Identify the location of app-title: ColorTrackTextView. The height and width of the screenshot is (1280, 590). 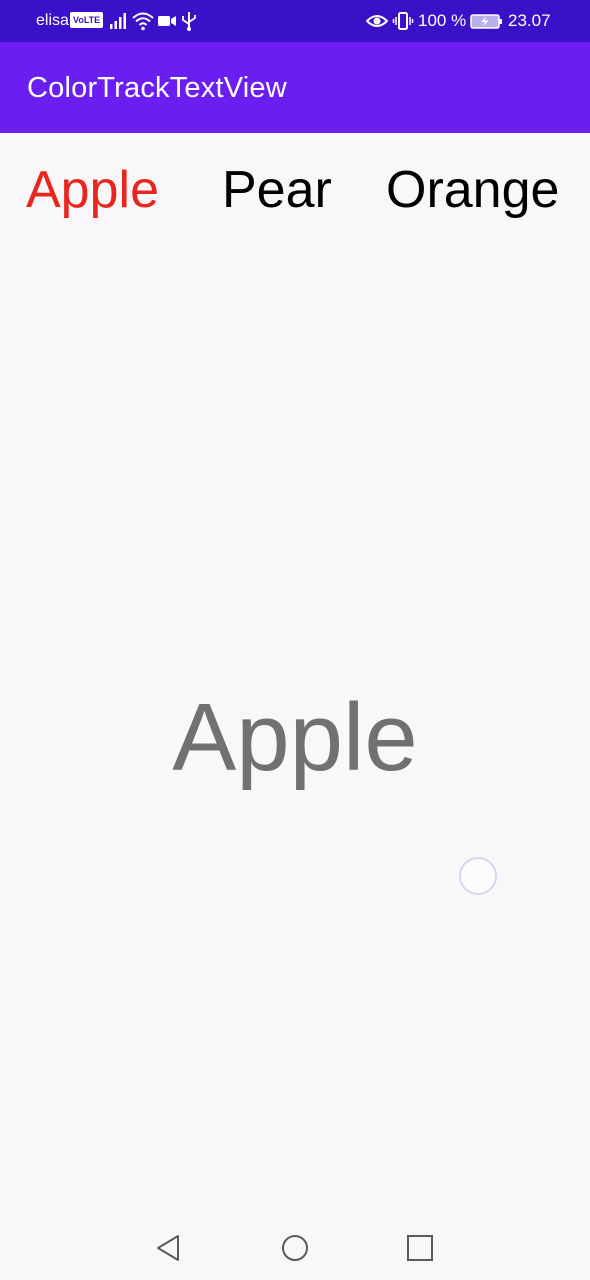
(157, 88).